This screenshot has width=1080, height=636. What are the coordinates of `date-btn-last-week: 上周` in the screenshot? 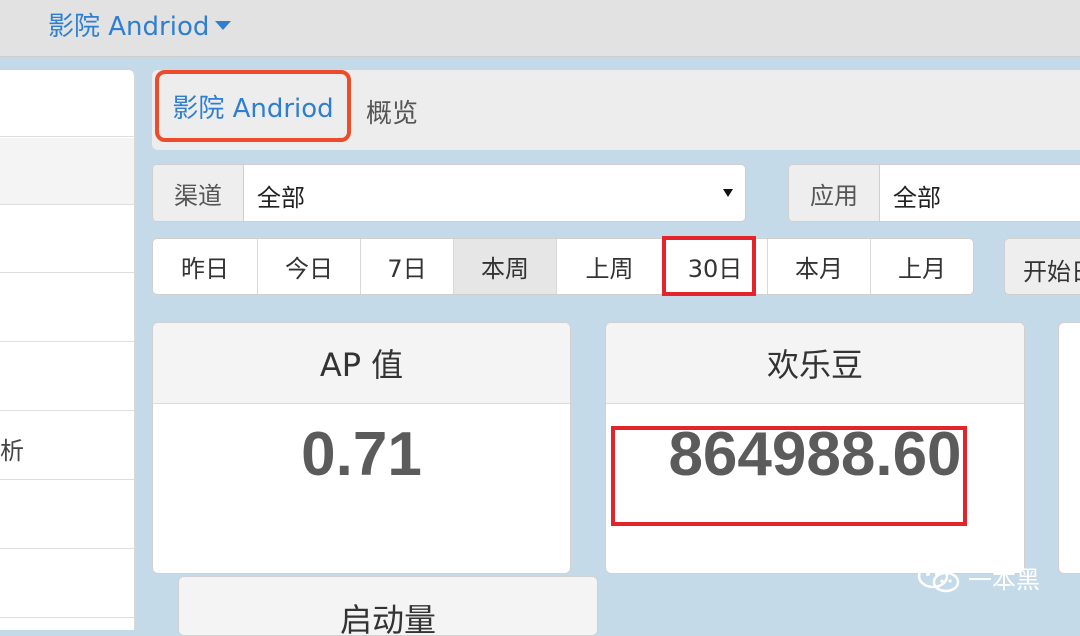 It's located at (610, 266).